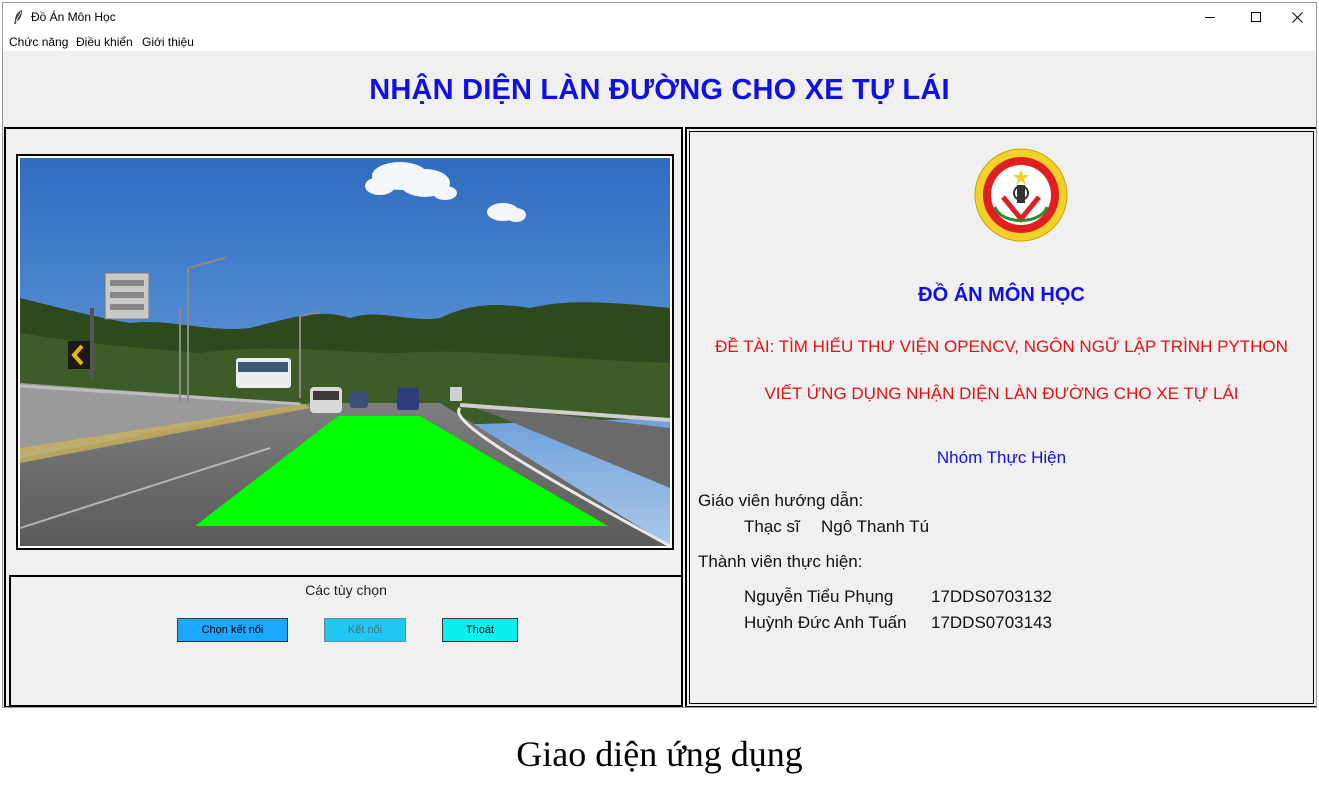 The height and width of the screenshot is (799, 1319). Describe the element at coordinates (168, 42) in the screenshot. I see `menu-about: Giới thiệu` at that location.